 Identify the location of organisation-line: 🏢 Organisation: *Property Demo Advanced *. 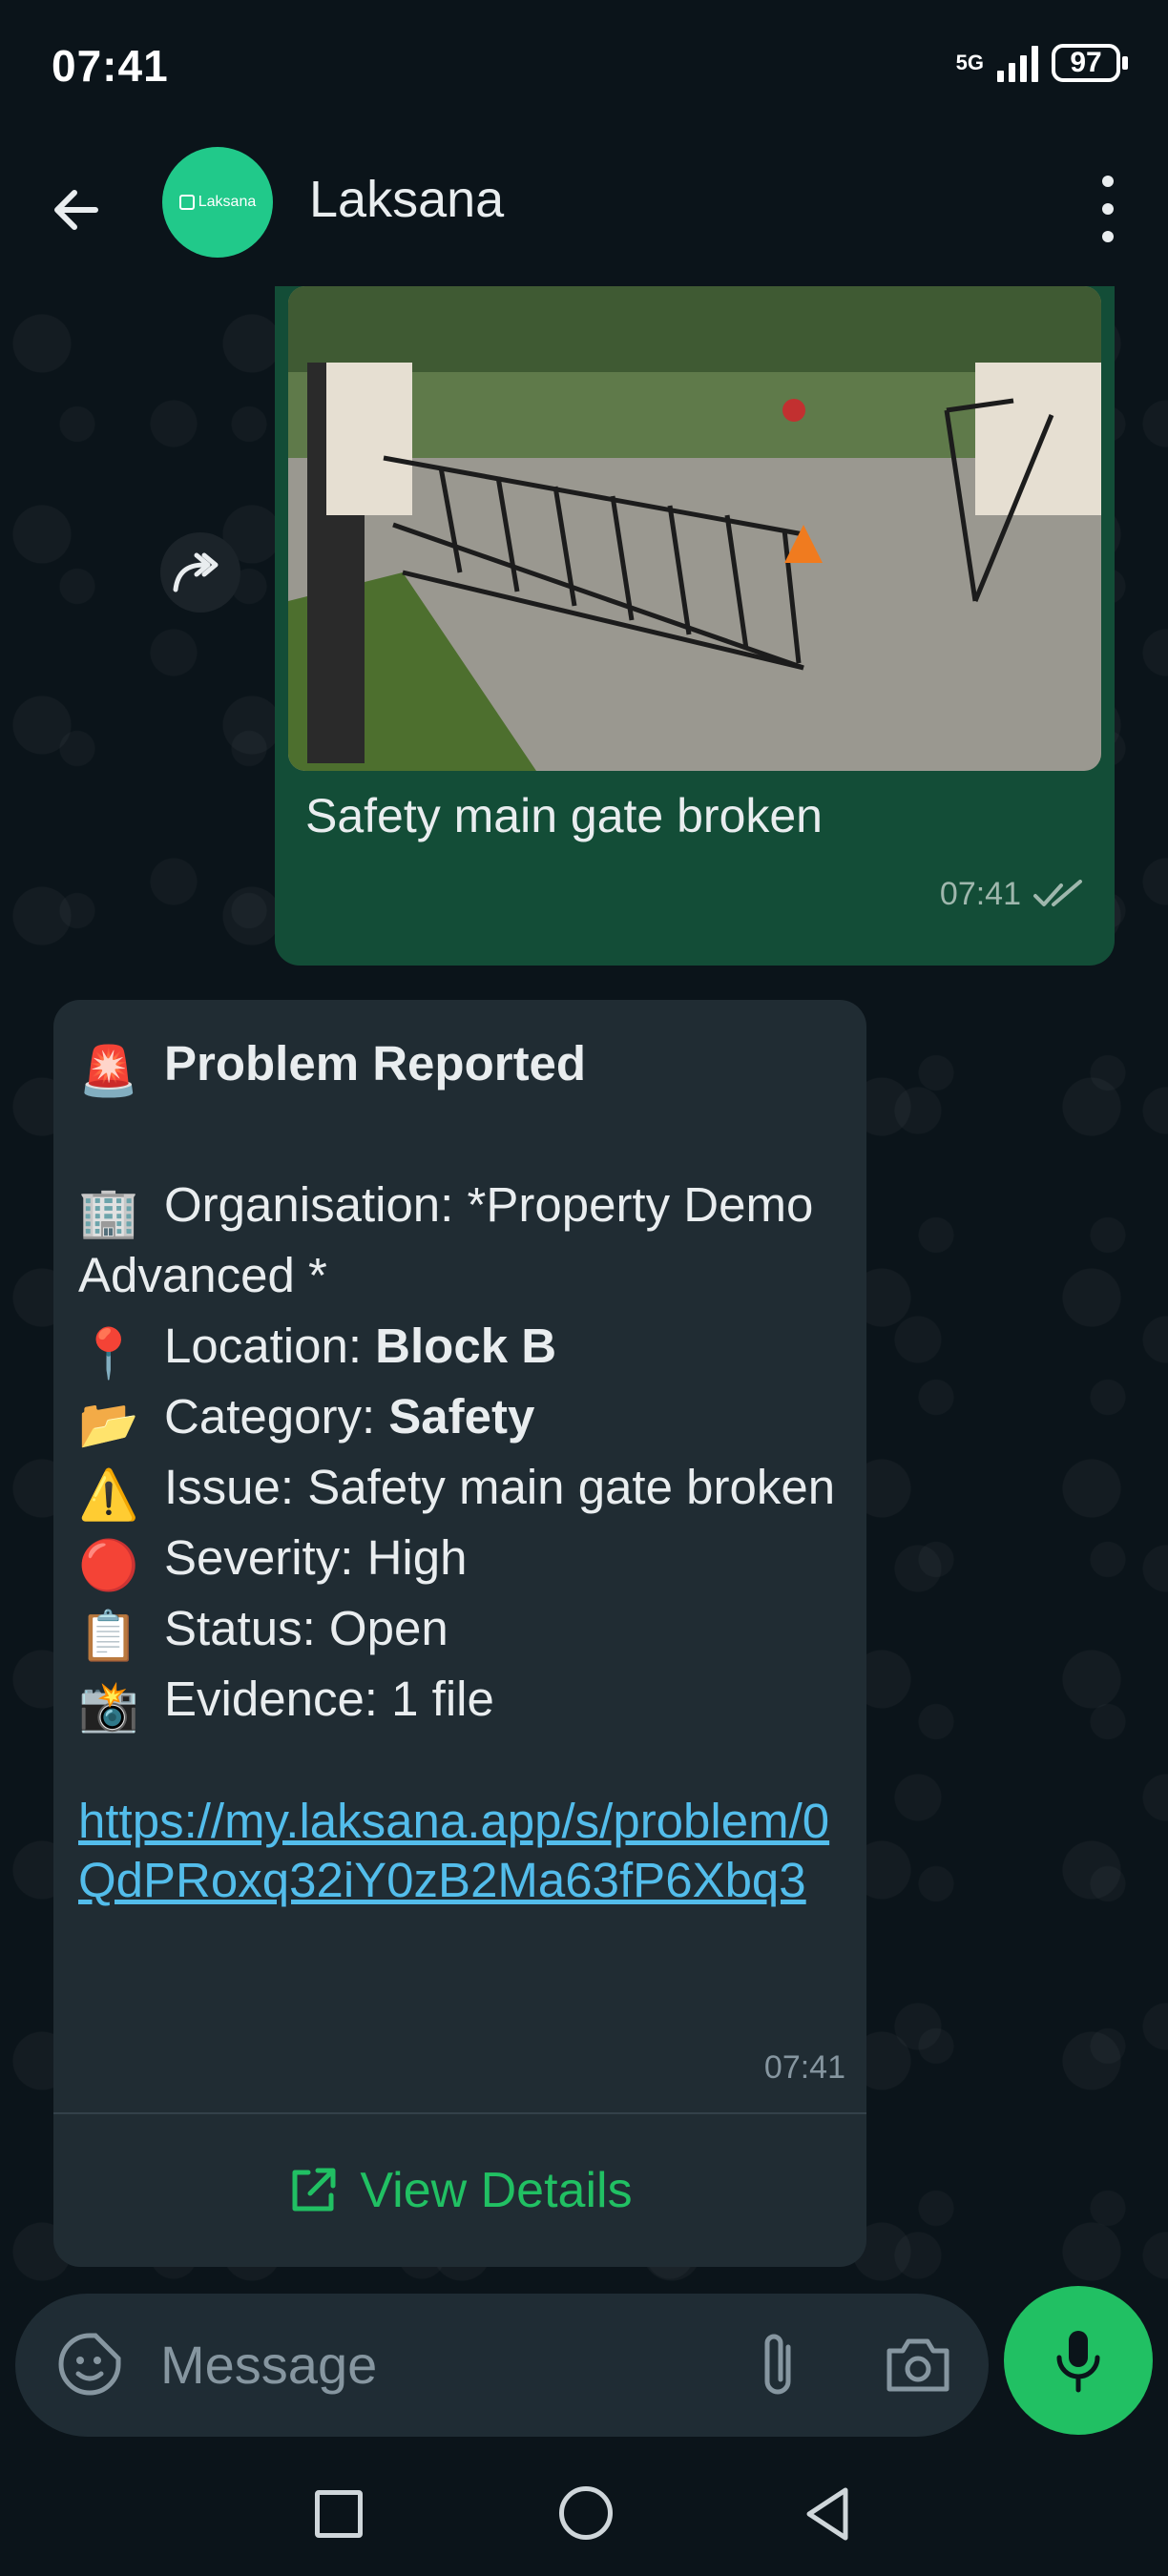
(460, 1240).